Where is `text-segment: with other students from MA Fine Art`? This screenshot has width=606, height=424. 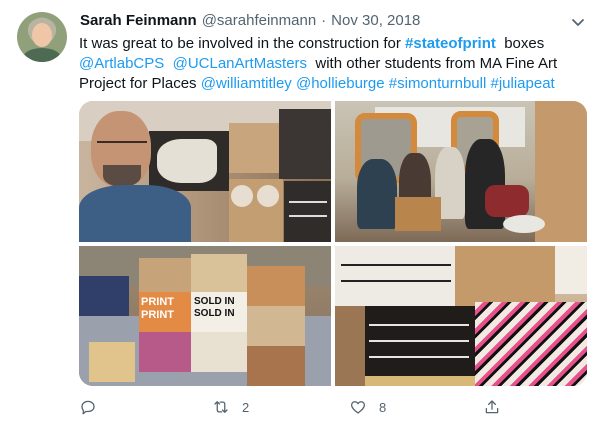
text-segment: with other students from MA Fine Art is located at coordinates (432, 63).